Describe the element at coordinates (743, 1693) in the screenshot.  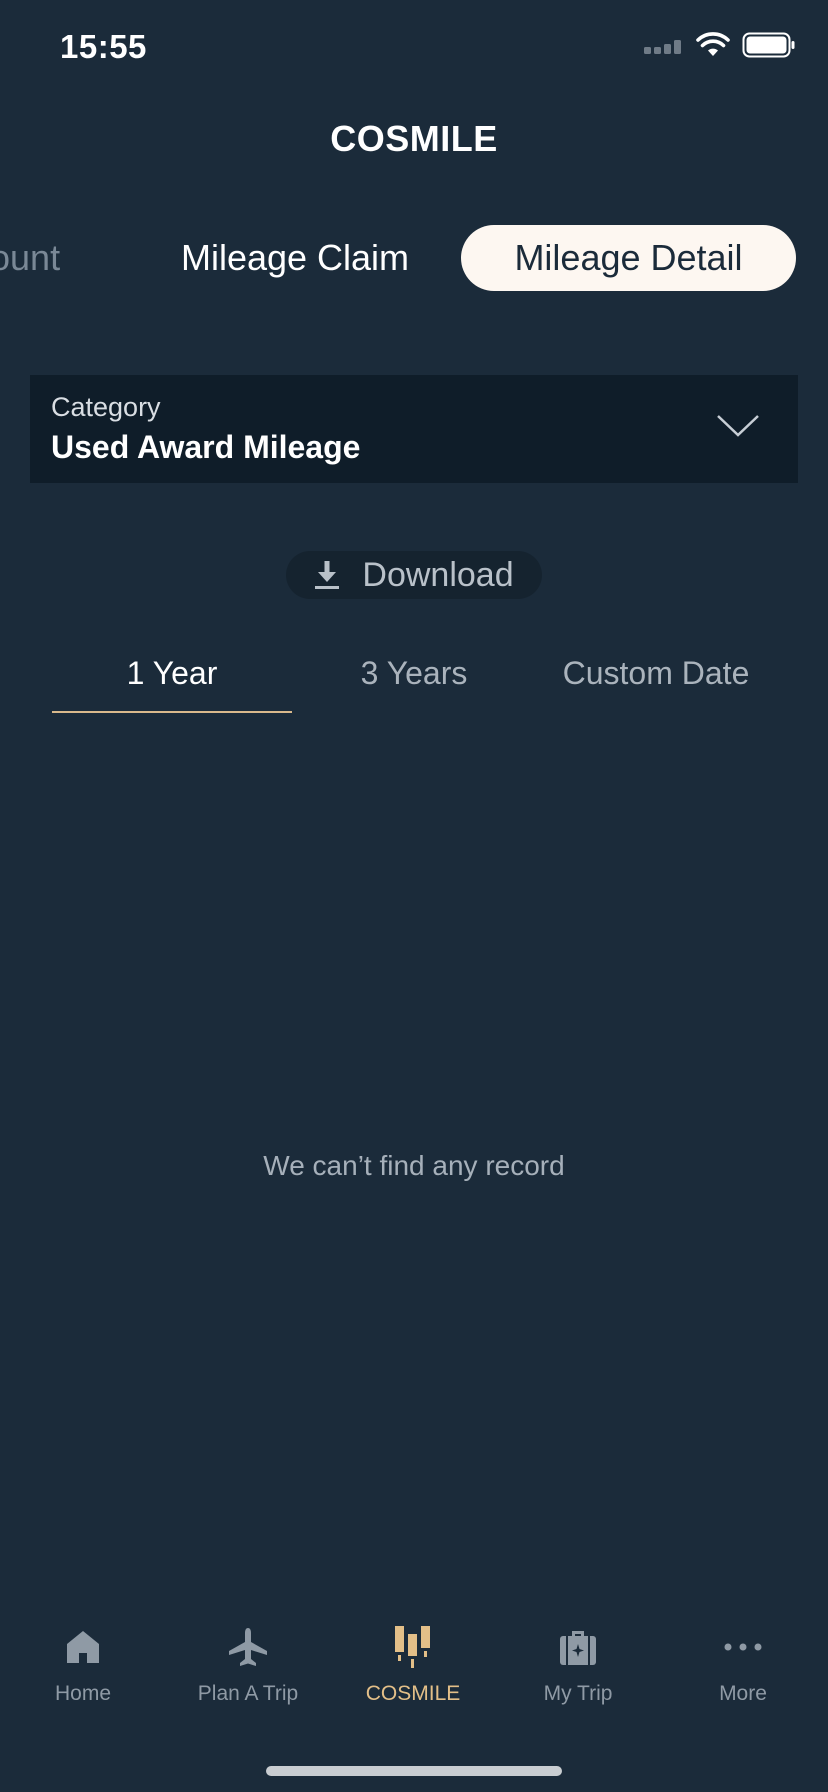
I see `nav-label-more: More` at that location.